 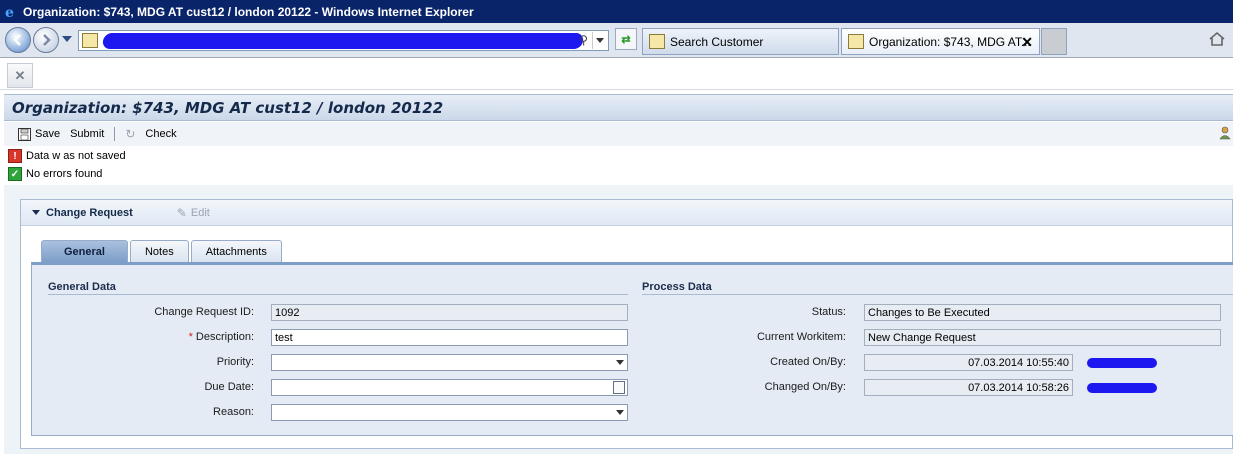 I want to click on tab-general: General, so click(x=84, y=251).